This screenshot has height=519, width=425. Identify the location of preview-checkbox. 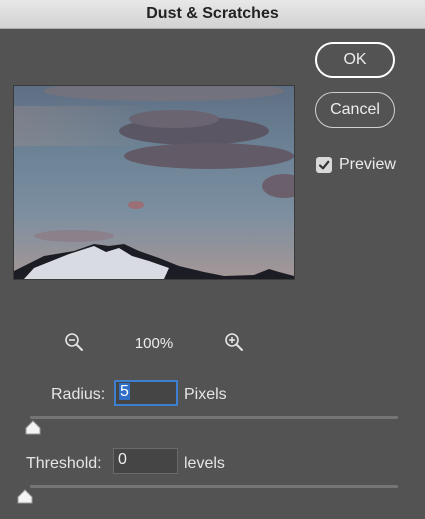
(324, 165).